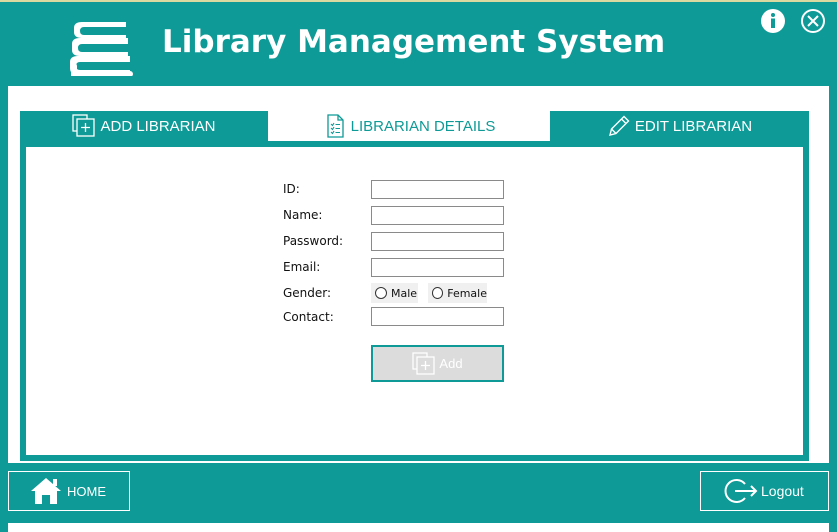 This screenshot has width=837, height=532. I want to click on info-icon, so click(773, 21).